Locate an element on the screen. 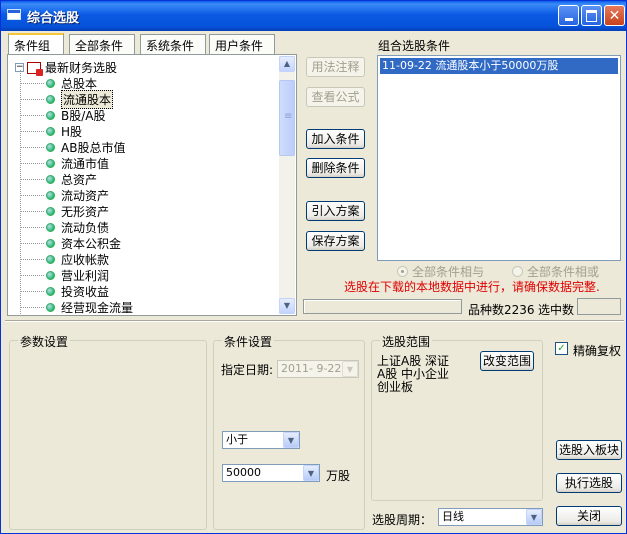  tree-item: B股/A股 is located at coordinates (63, 115).